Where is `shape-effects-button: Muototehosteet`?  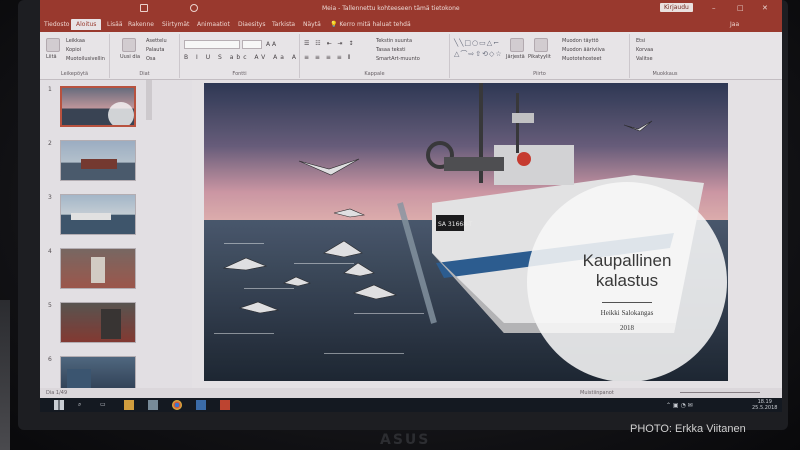 shape-effects-button: Muototehosteet is located at coordinates (582, 59).